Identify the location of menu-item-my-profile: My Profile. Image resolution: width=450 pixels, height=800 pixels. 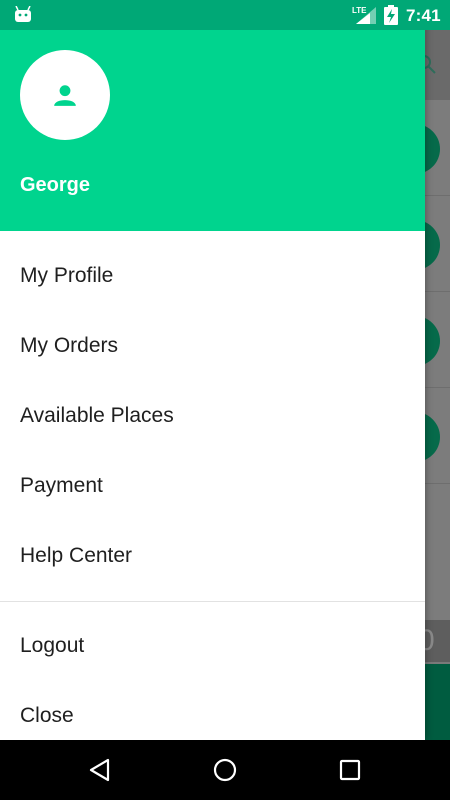
(212, 276).